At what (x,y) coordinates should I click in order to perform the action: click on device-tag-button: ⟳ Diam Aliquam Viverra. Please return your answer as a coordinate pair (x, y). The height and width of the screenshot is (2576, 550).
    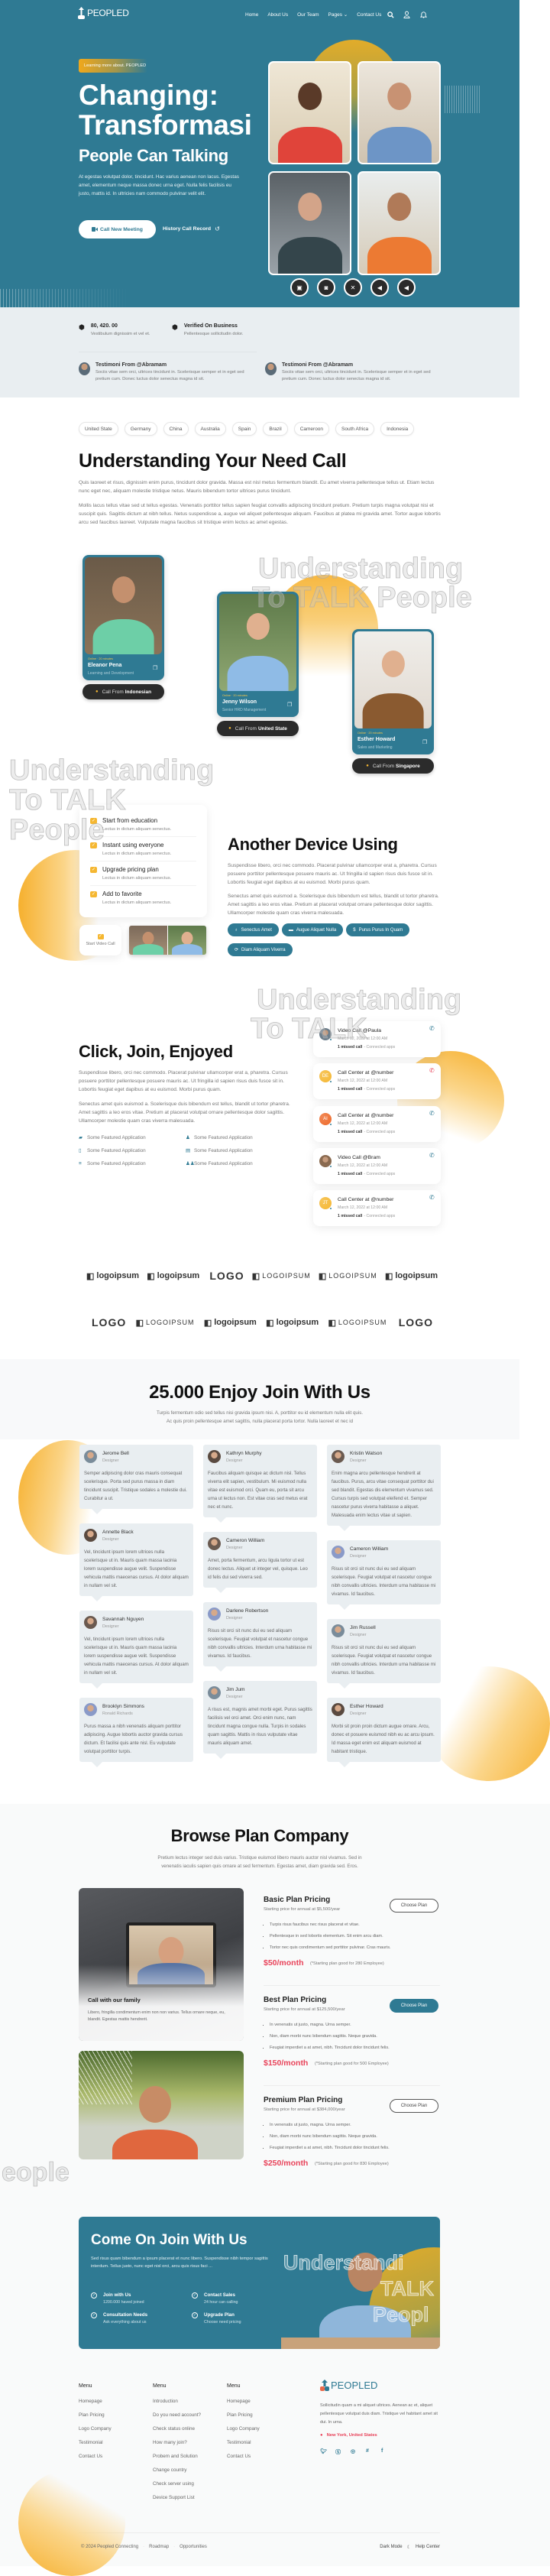
    Looking at the image, I should click on (260, 949).